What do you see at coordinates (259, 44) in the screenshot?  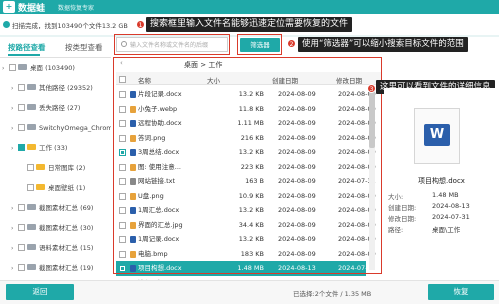 I see `filter-highlight-frame` at bounding box center [259, 44].